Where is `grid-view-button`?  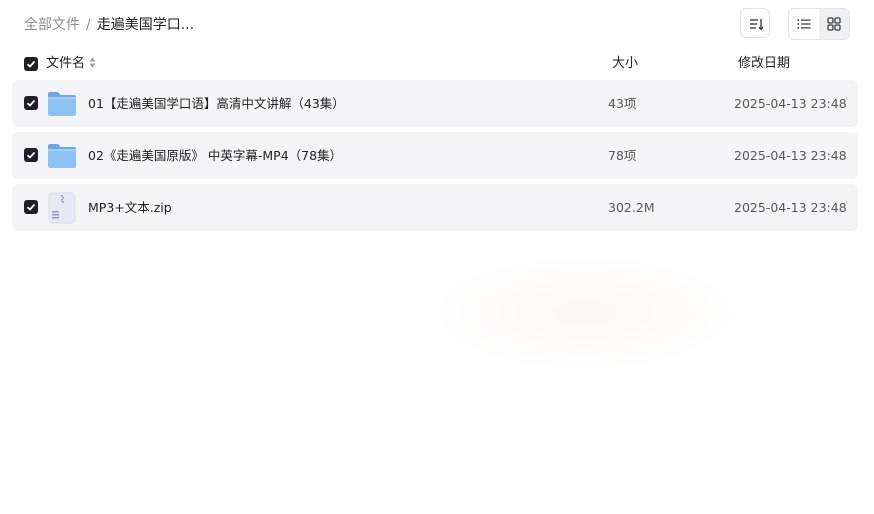
grid-view-button is located at coordinates (834, 24).